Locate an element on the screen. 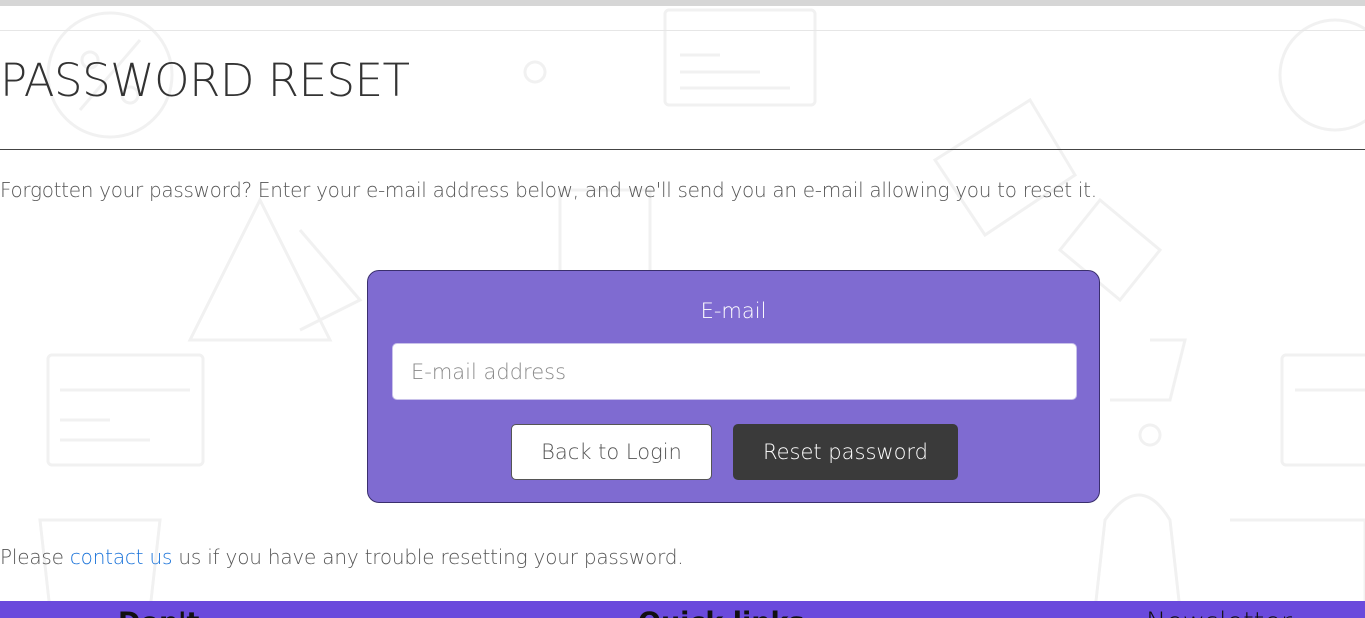  top-banner-strip is located at coordinates (682, 3).